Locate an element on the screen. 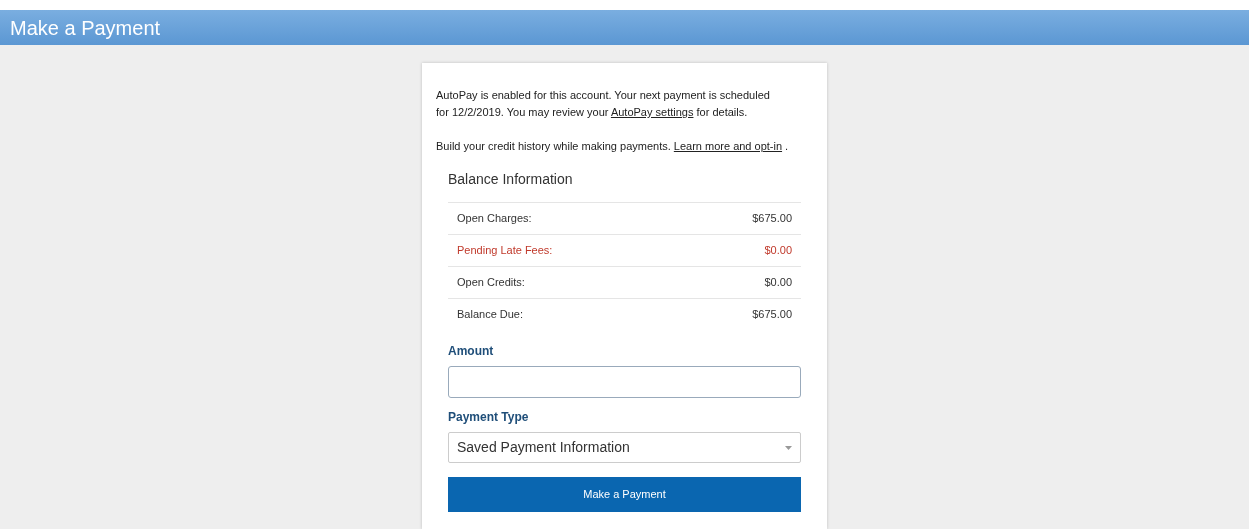  payment-type-select: Saved Payment Information is located at coordinates (624, 447).